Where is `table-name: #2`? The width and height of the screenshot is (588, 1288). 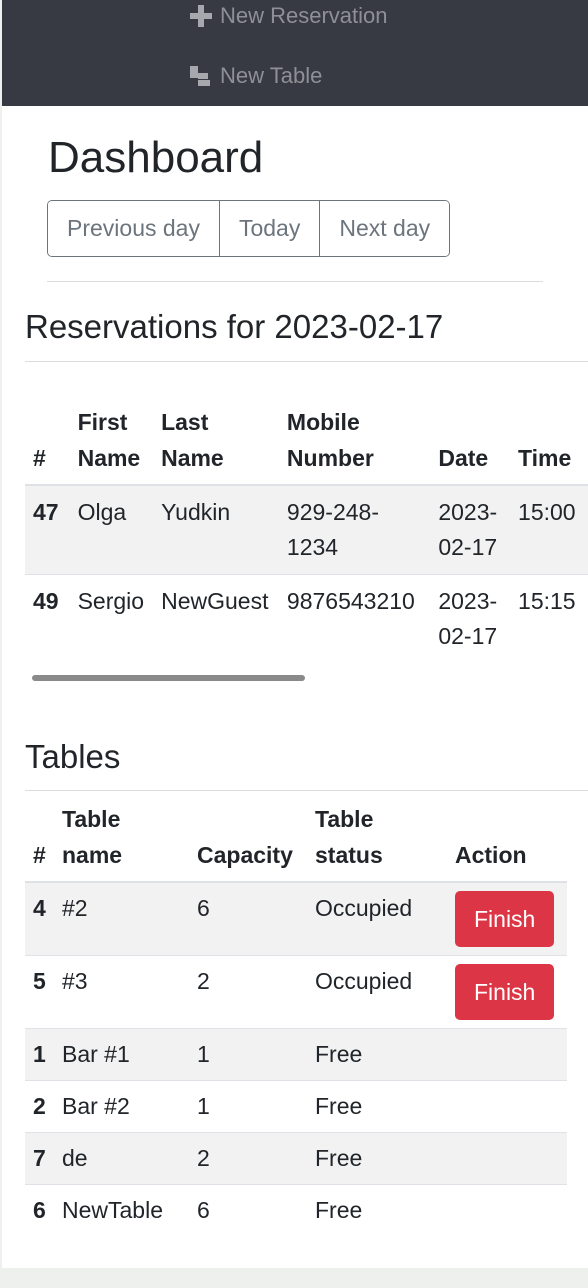
table-name: #2 is located at coordinates (121, 918).